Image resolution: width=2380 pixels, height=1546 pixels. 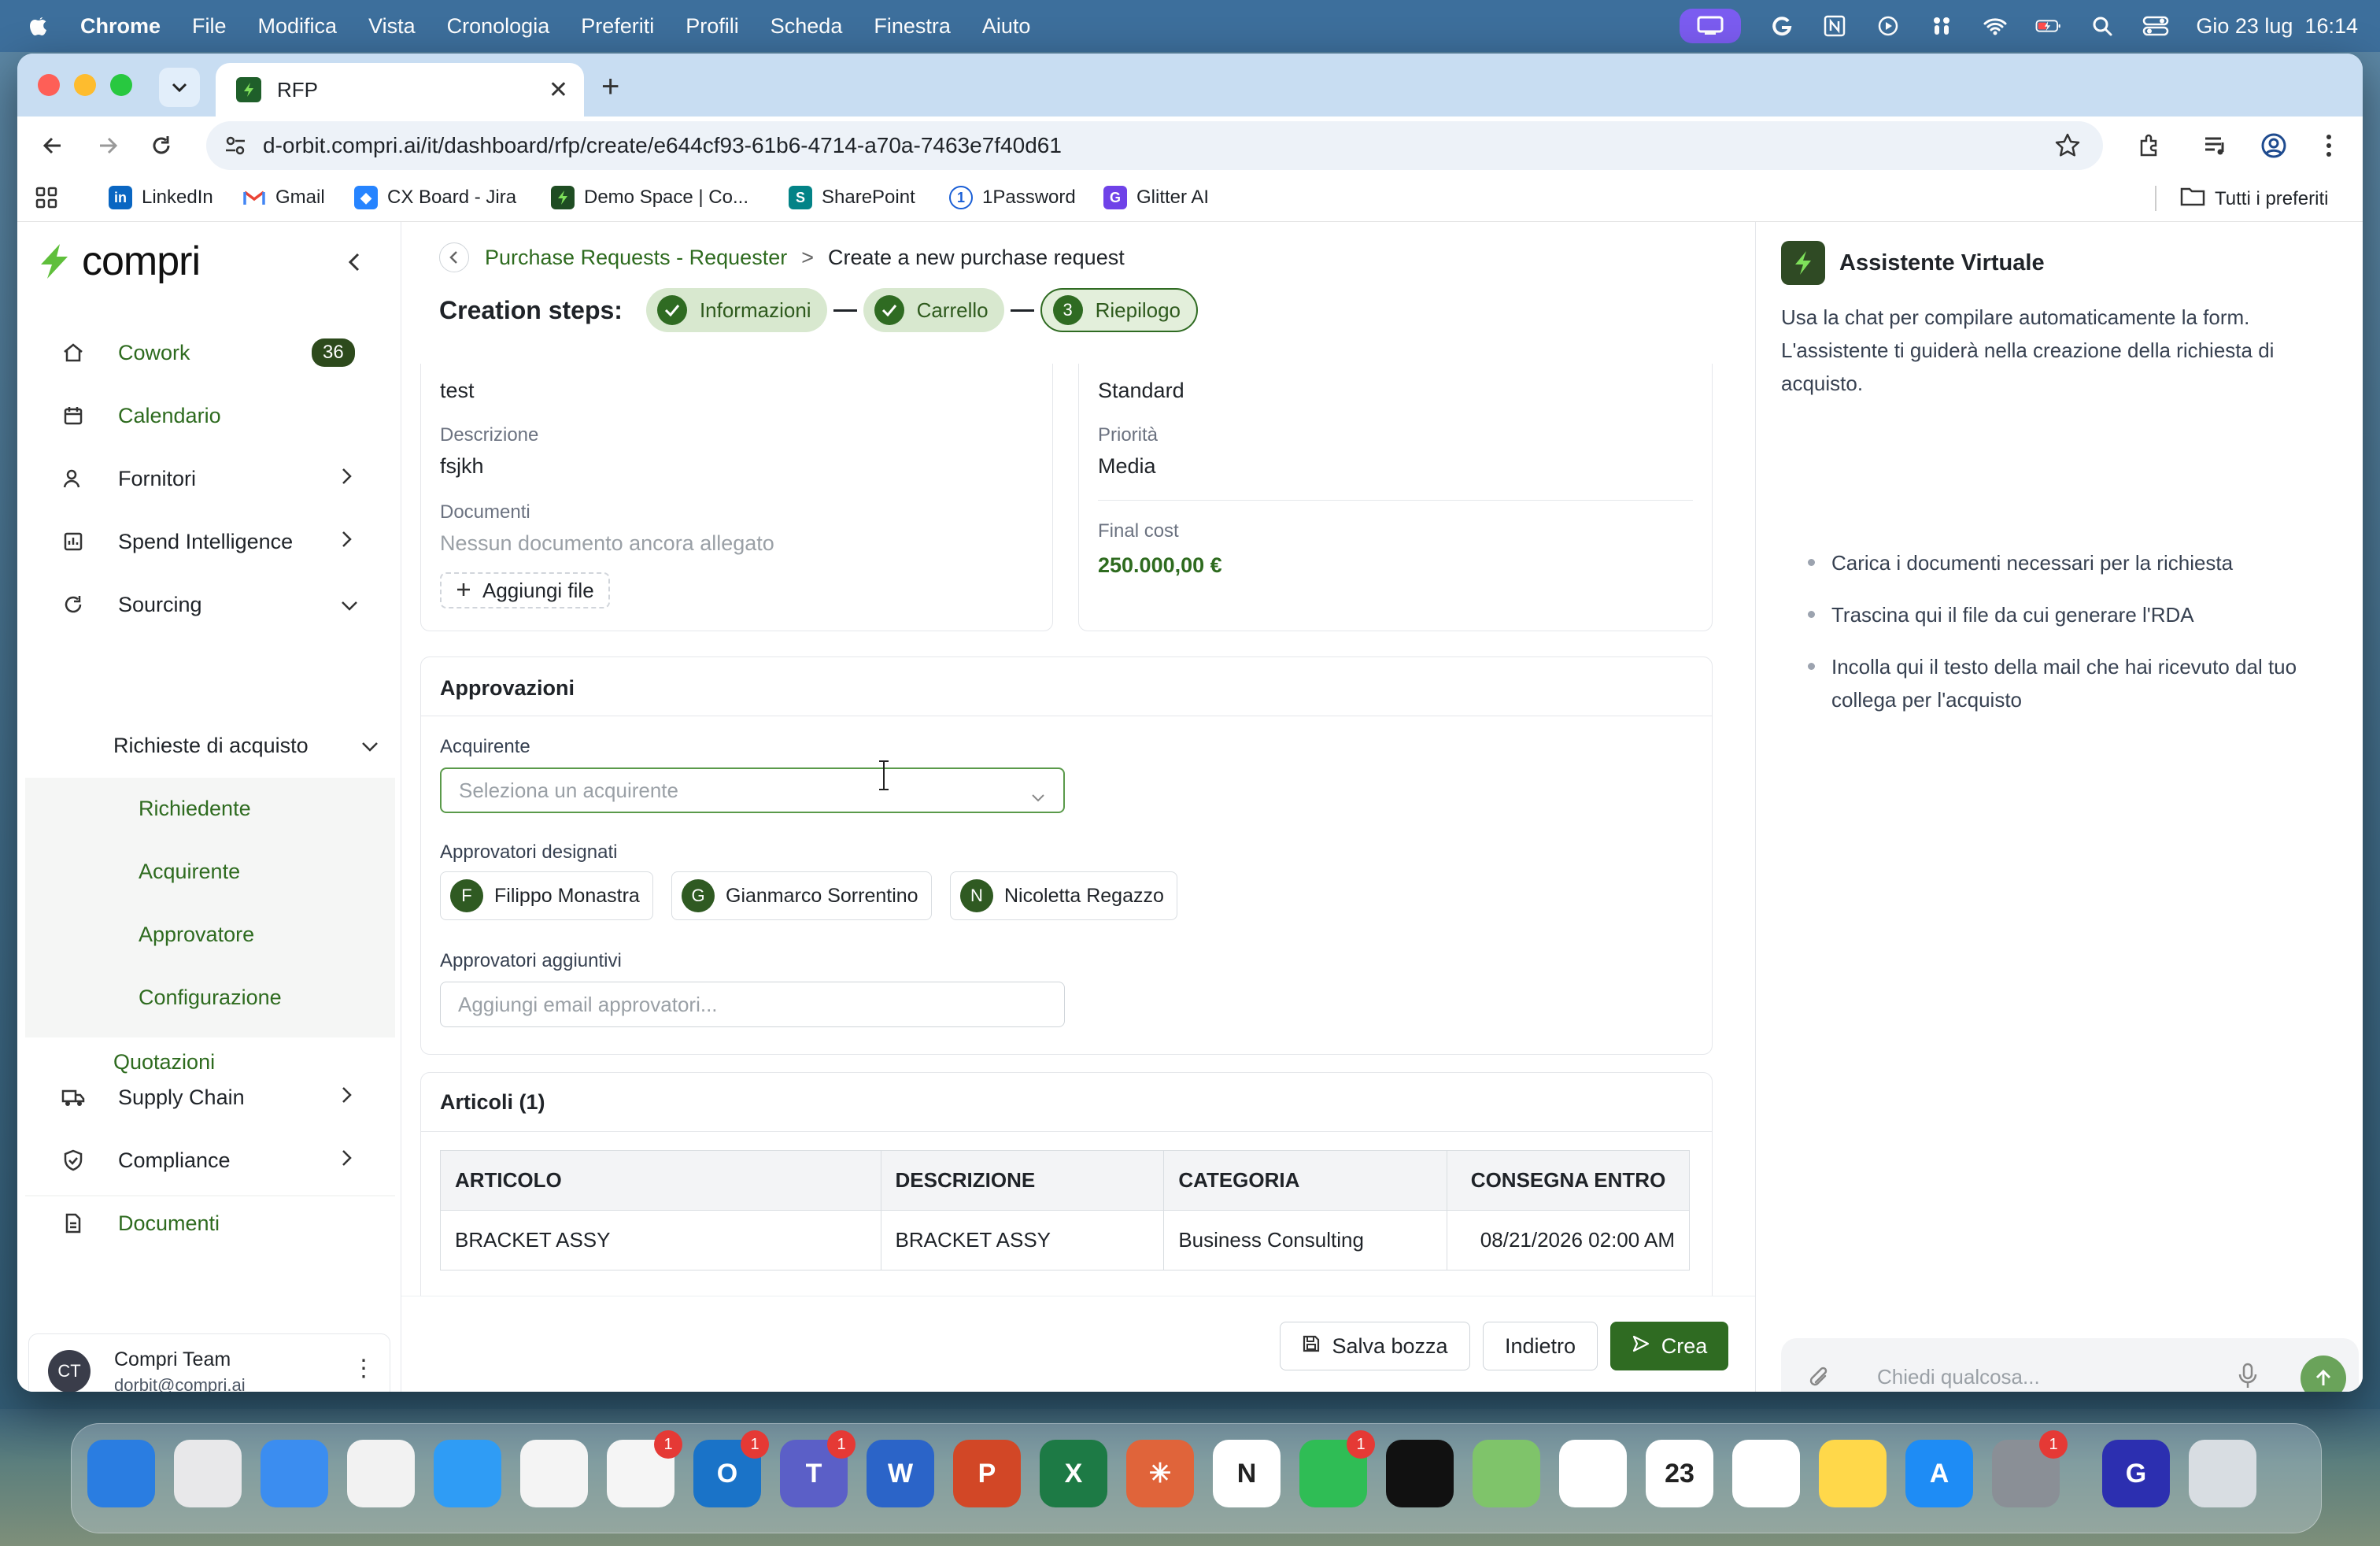 I want to click on safari-app, so click(x=468, y=1473).